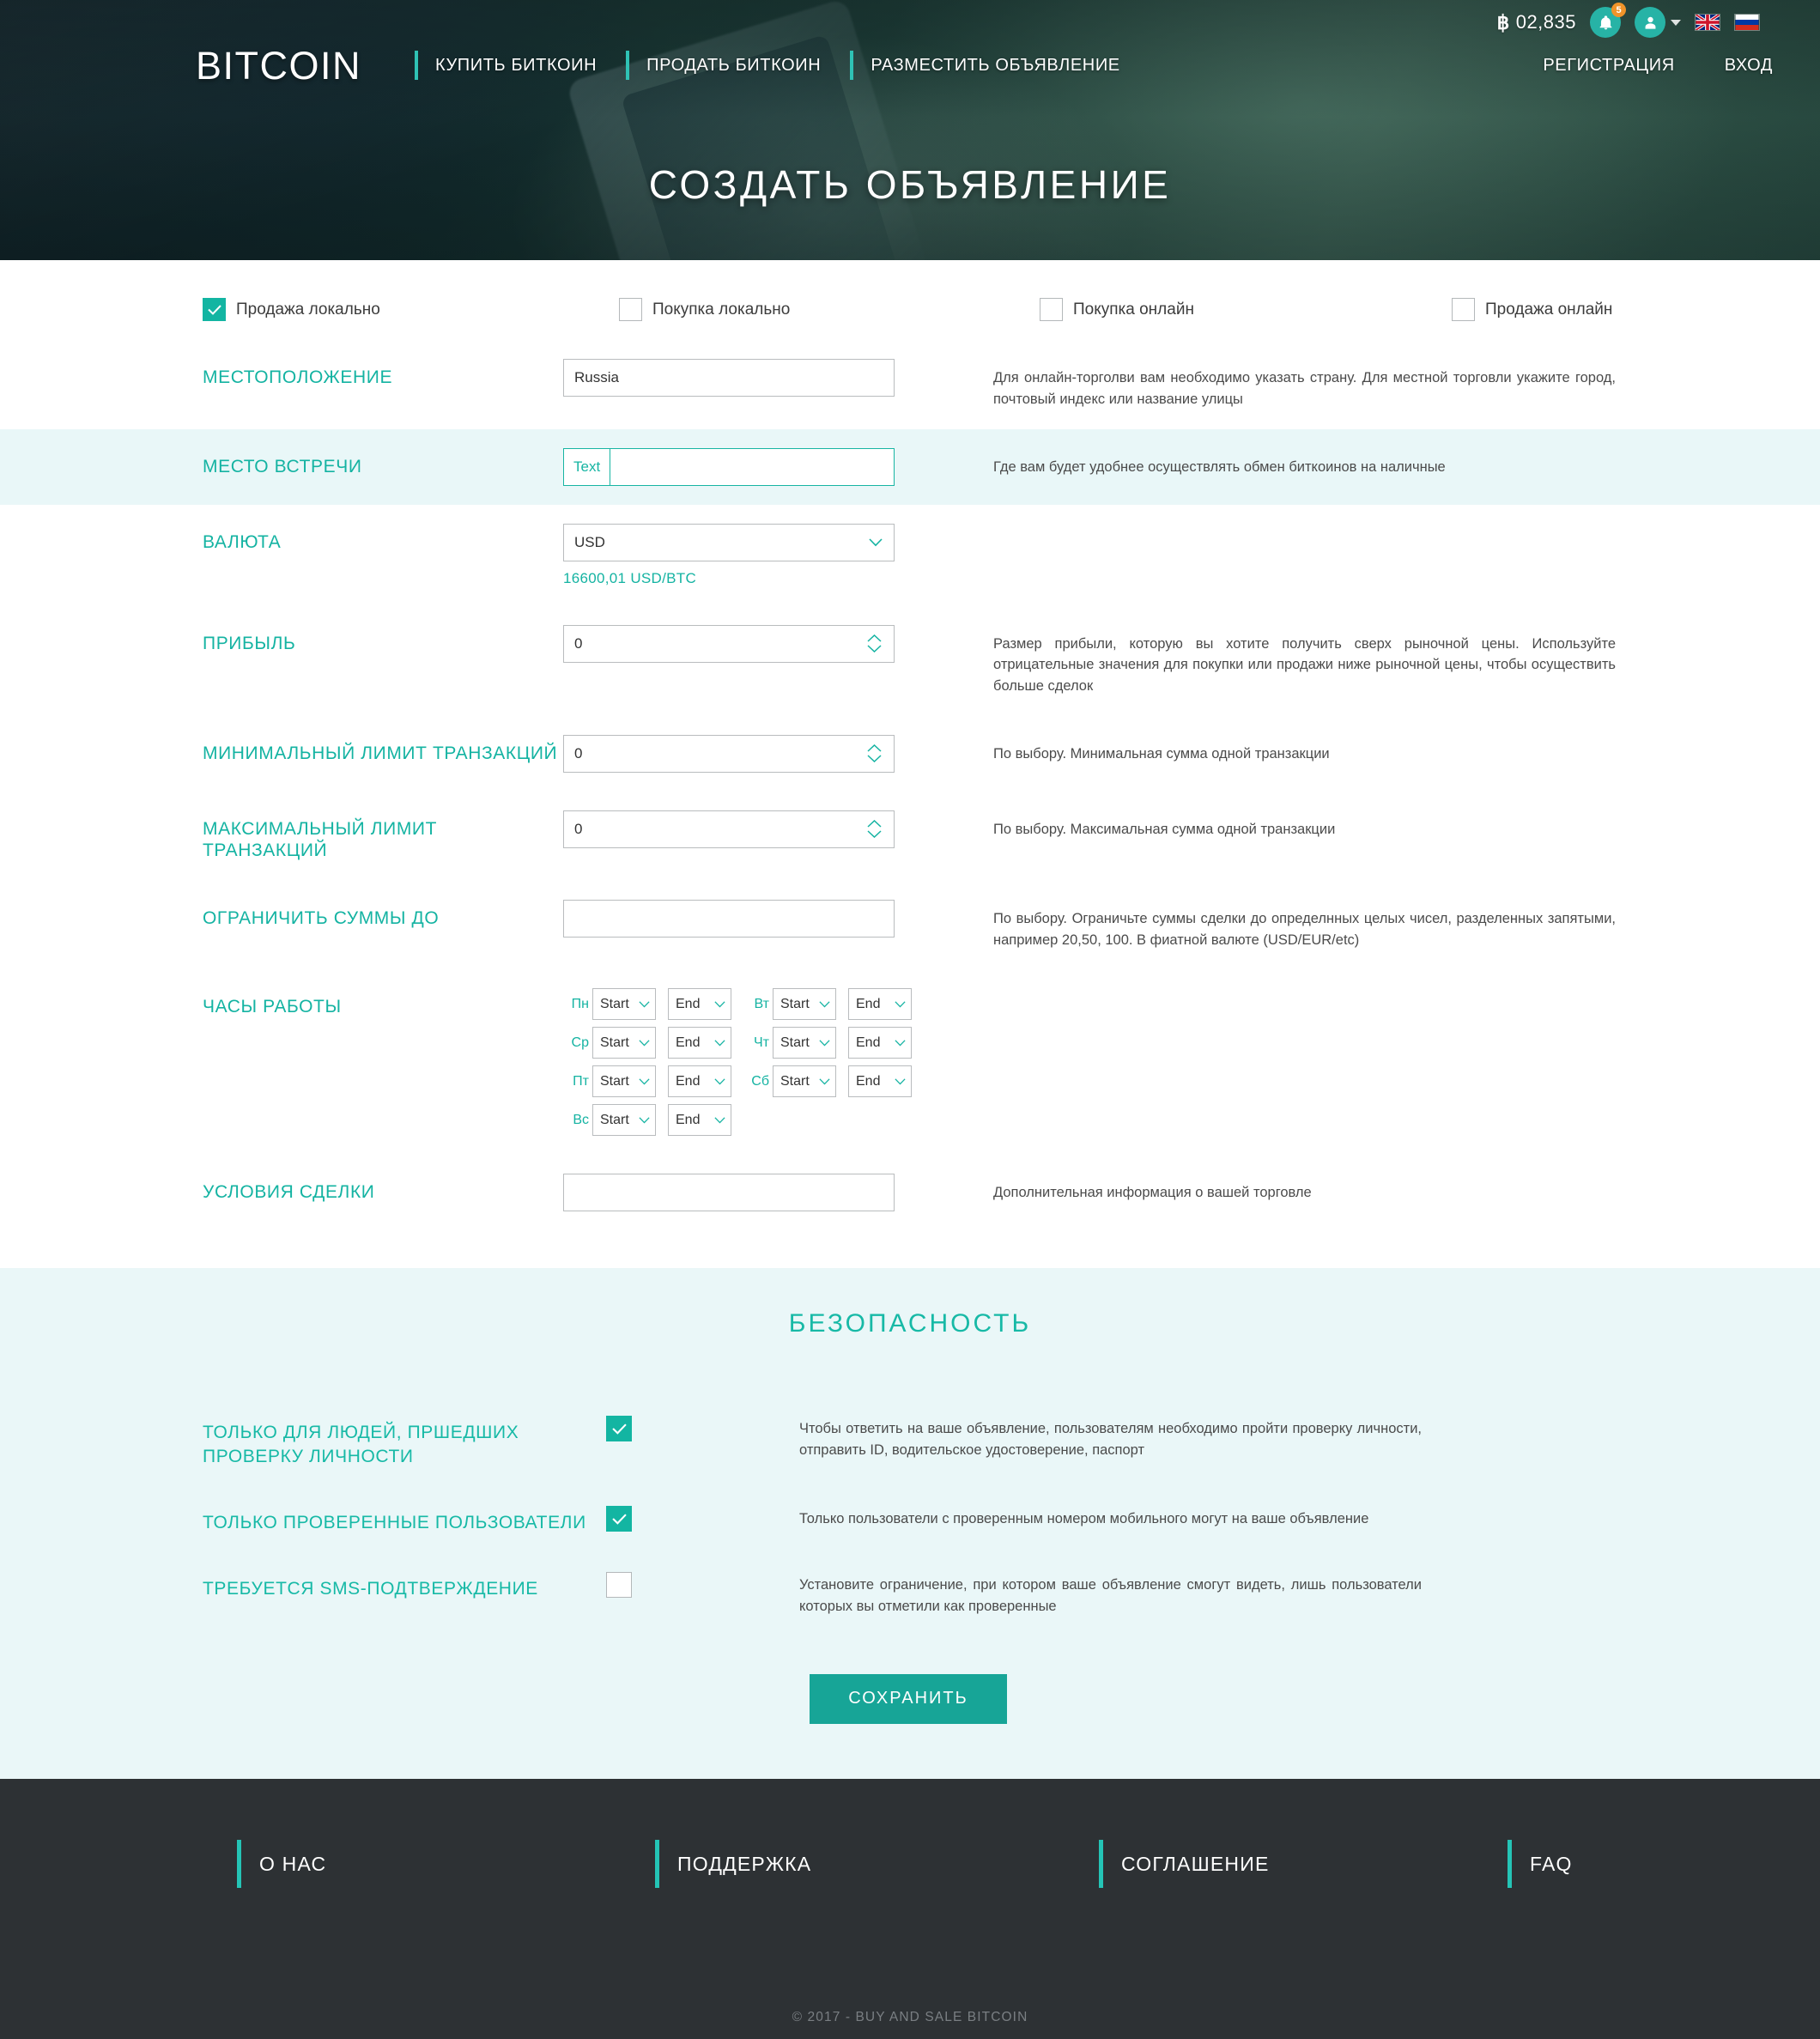 This screenshot has width=1820, height=2039. Describe the element at coordinates (699, 1120) in the screenshot. I see `end-select-sun: End` at that location.